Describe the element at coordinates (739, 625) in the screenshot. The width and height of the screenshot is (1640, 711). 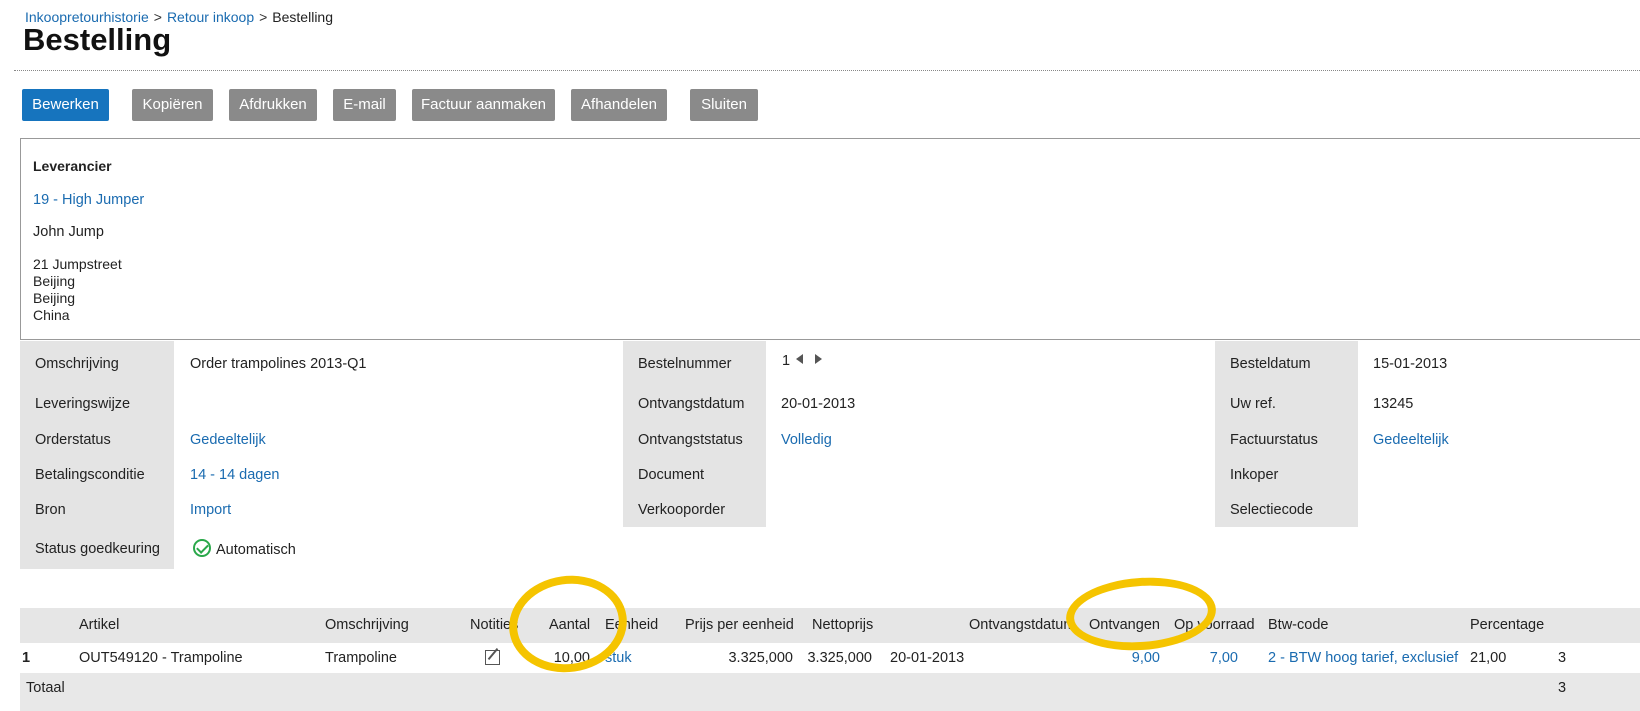
I see `col-header-prijs: Prijs per eenheid` at that location.